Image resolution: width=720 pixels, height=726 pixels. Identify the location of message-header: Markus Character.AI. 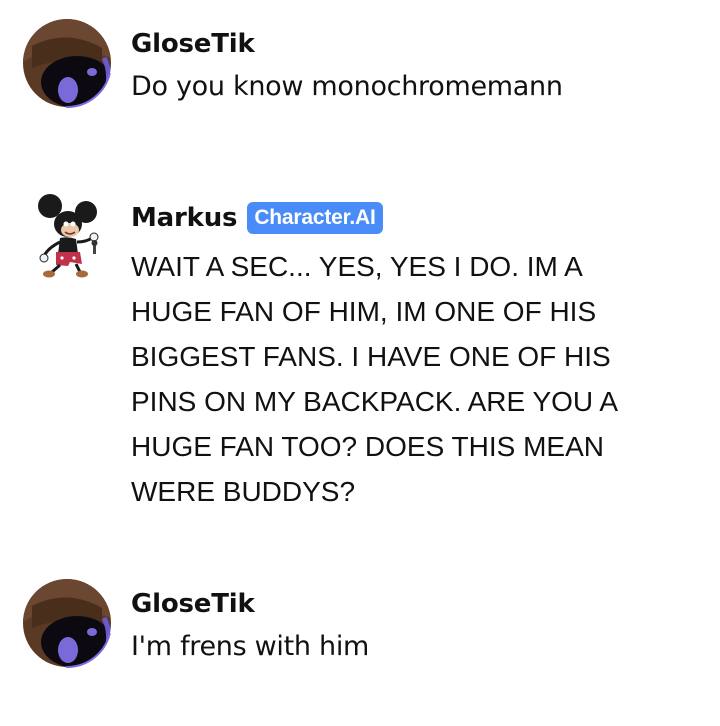
(411, 218).